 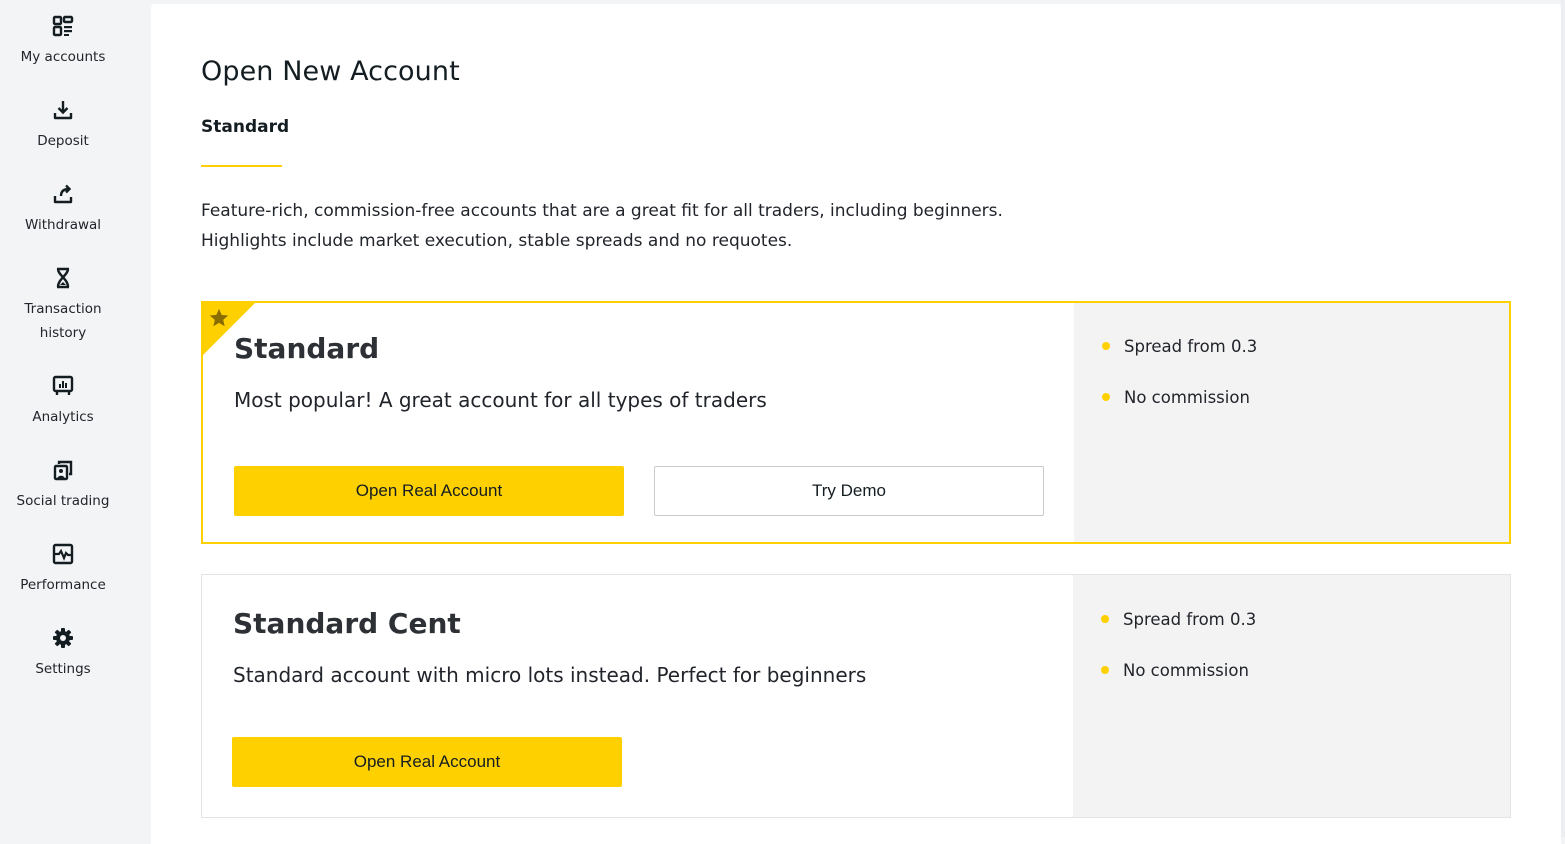 What do you see at coordinates (63, 386) in the screenshot?
I see `presentation-chart-icon` at bounding box center [63, 386].